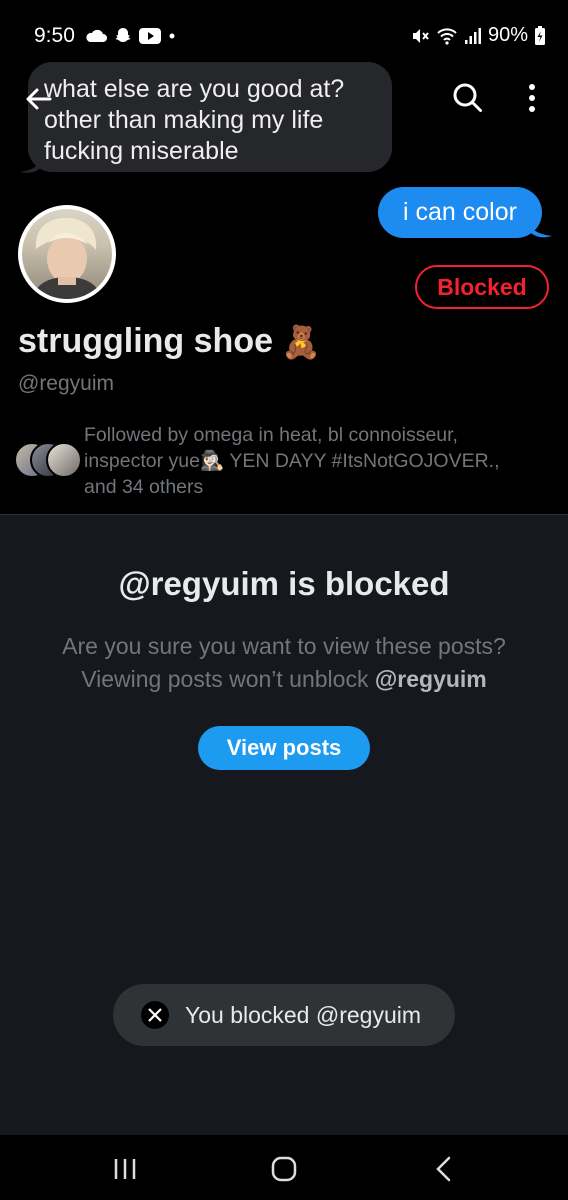 The image size is (568, 1200). I want to click on x-logo-icon, so click(155, 1015).